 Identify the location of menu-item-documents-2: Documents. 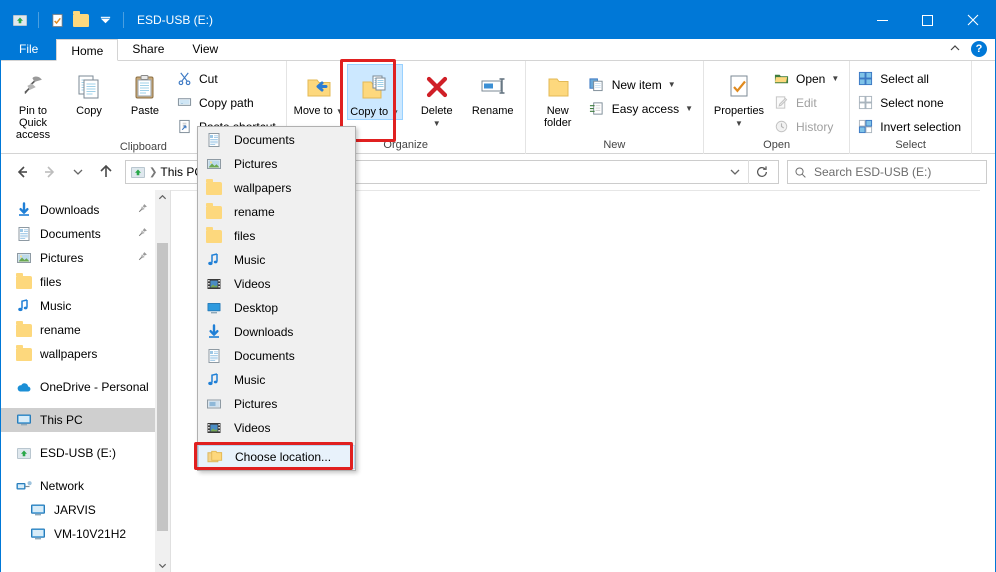
(276, 356).